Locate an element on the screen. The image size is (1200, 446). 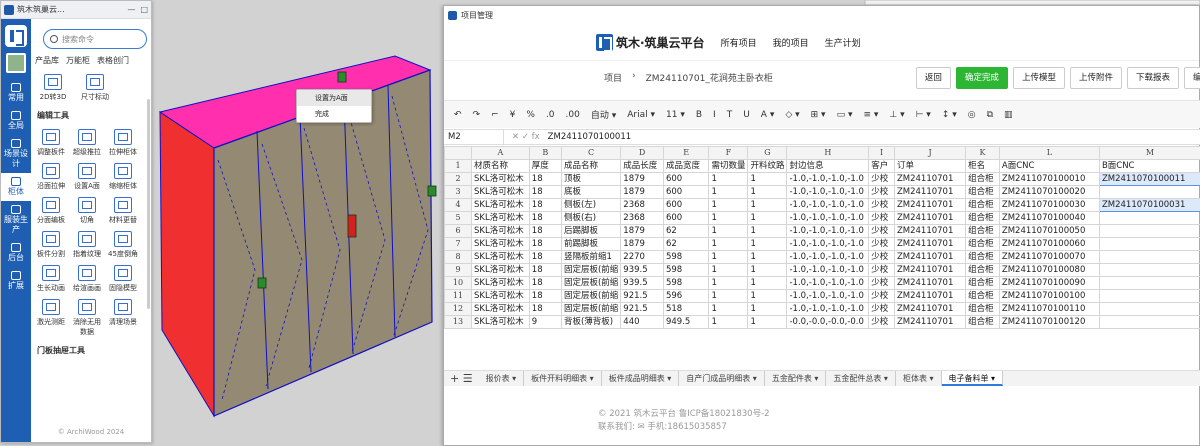
row-number: 7 is located at coordinates (458, 244).